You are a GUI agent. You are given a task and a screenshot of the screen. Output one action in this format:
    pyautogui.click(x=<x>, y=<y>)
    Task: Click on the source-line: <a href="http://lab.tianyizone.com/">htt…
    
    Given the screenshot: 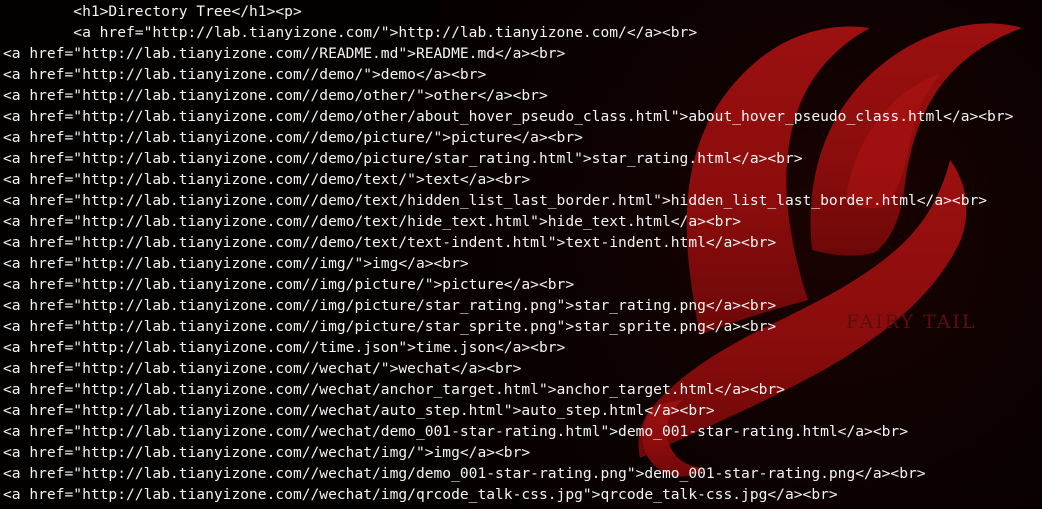 What is the action you would take?
    pyautogui.click(x=350, y=32)
    